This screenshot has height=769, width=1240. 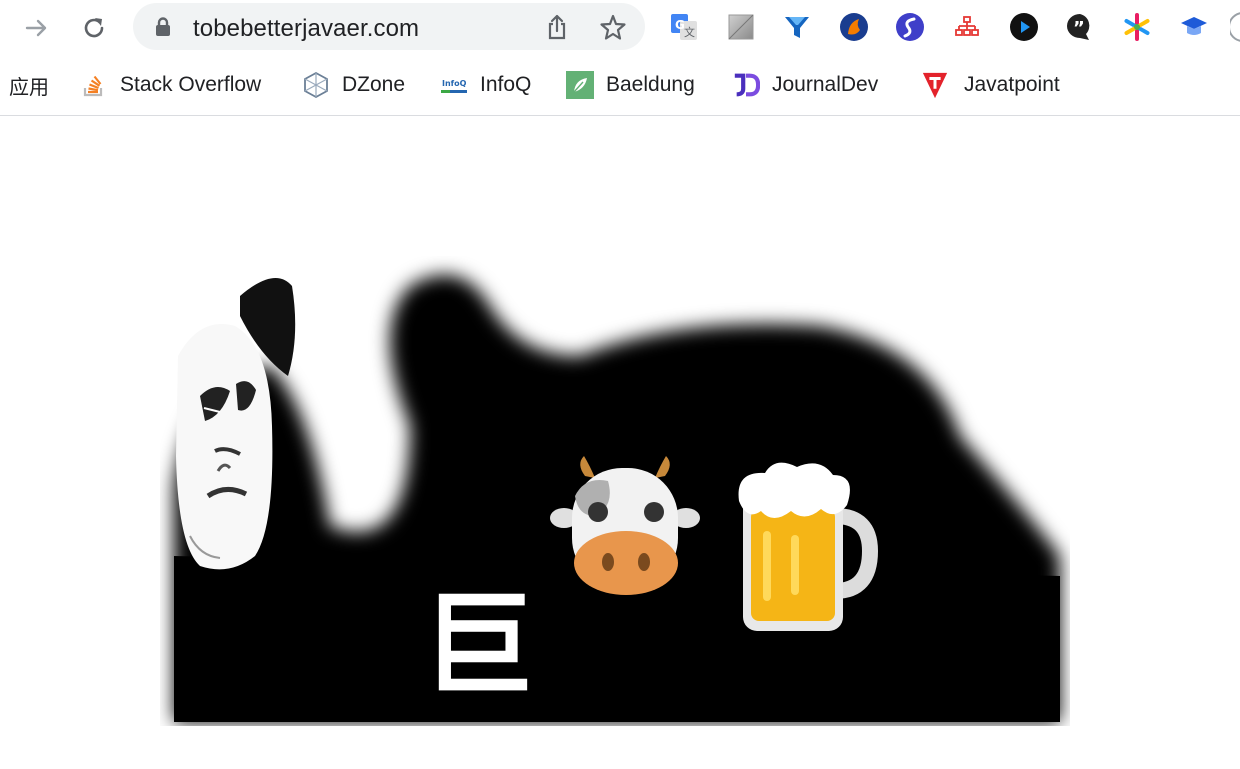 I want to click on bookmark-journaldev: JournalDev, so click(x=805, y=85).